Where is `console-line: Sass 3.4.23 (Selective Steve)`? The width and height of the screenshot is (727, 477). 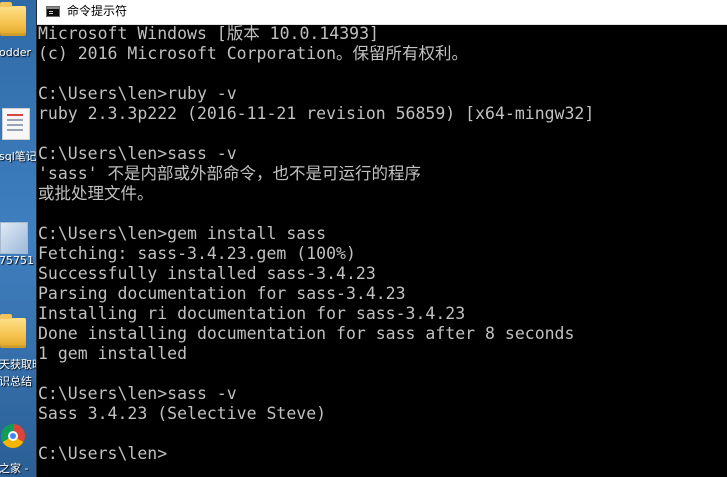
console-line: Sass 3.4.23 (Selective Steve) is located at coordinates (182, 413).